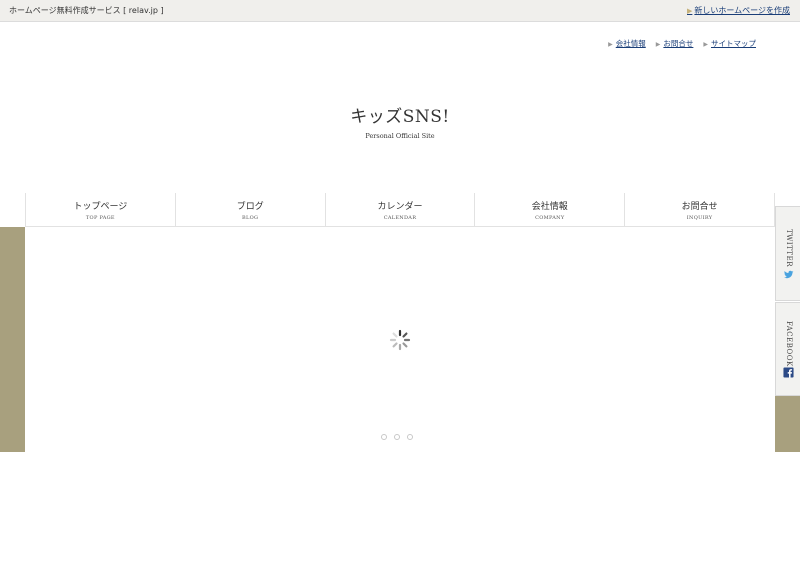  I want to click on util-link-company: ▶ 会社情報, so click(627, 43).